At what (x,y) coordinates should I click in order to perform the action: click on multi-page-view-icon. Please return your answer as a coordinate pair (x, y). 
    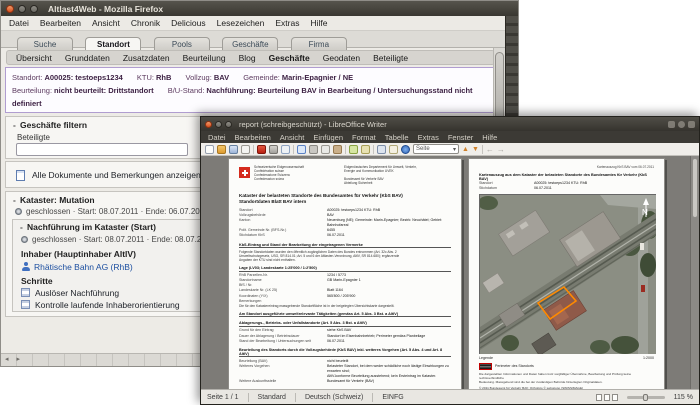
    Looking at the image, I should click on (606, 397).